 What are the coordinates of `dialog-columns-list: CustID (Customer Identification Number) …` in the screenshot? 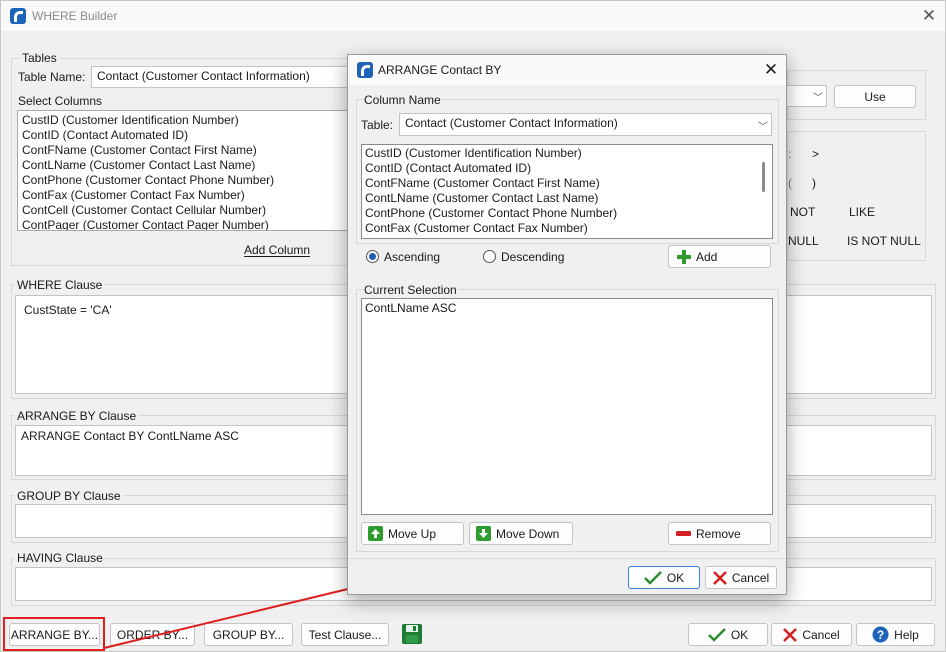 It's located at (567, 191).